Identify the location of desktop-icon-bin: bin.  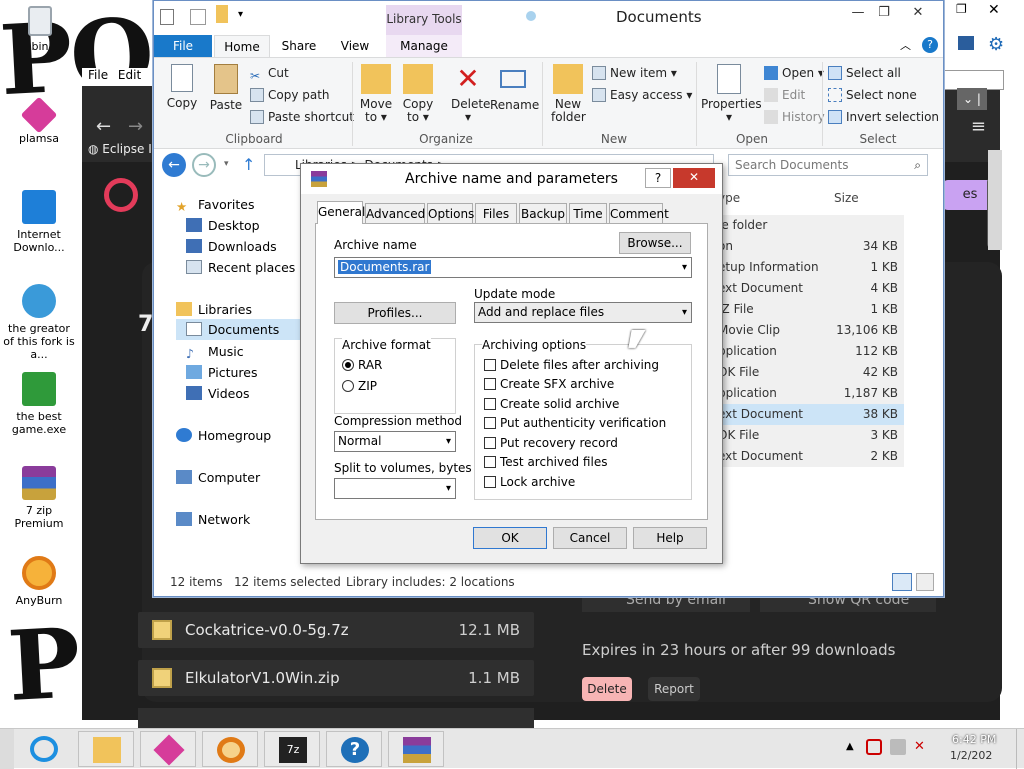
(40, 29).